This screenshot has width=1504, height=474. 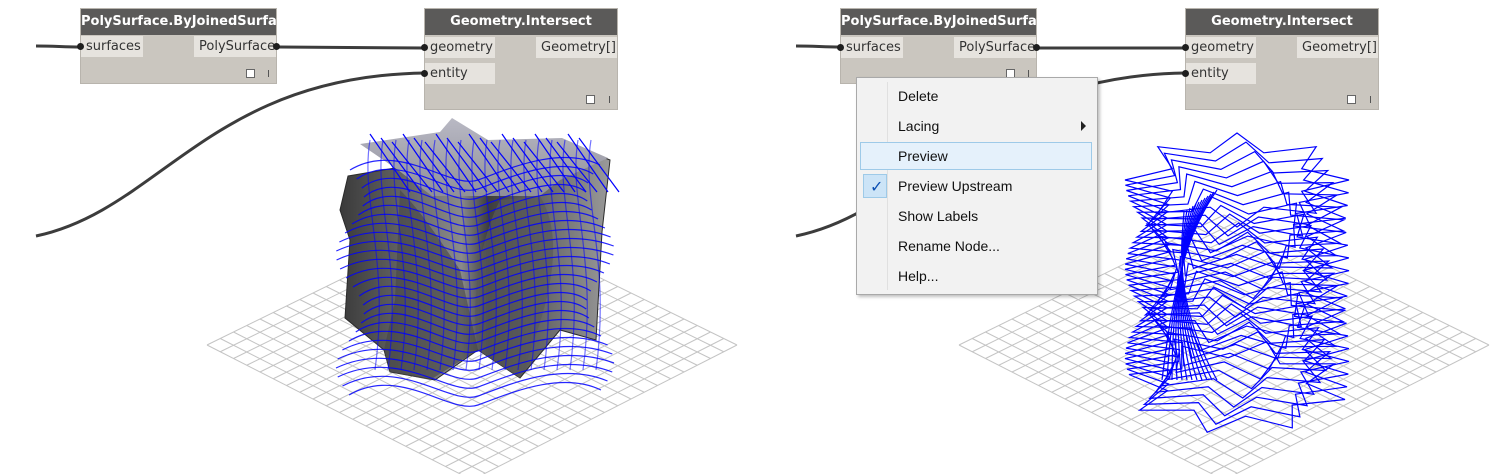 What do you see at coordinates (976, 156) in the screenshot?
I see `menu-item-preview: Preview` at bounding box center [976, 156].